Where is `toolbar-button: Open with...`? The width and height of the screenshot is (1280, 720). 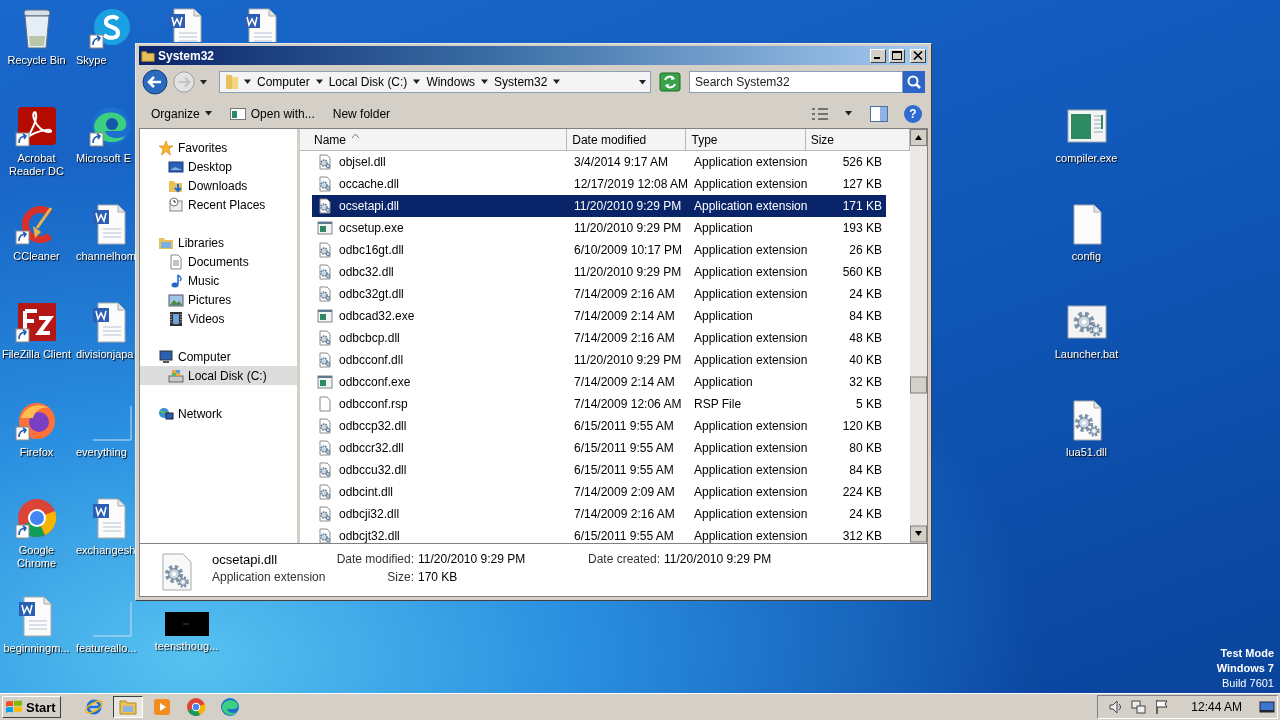 toolbar-button: Open with... is located at coordinates (272, 113).